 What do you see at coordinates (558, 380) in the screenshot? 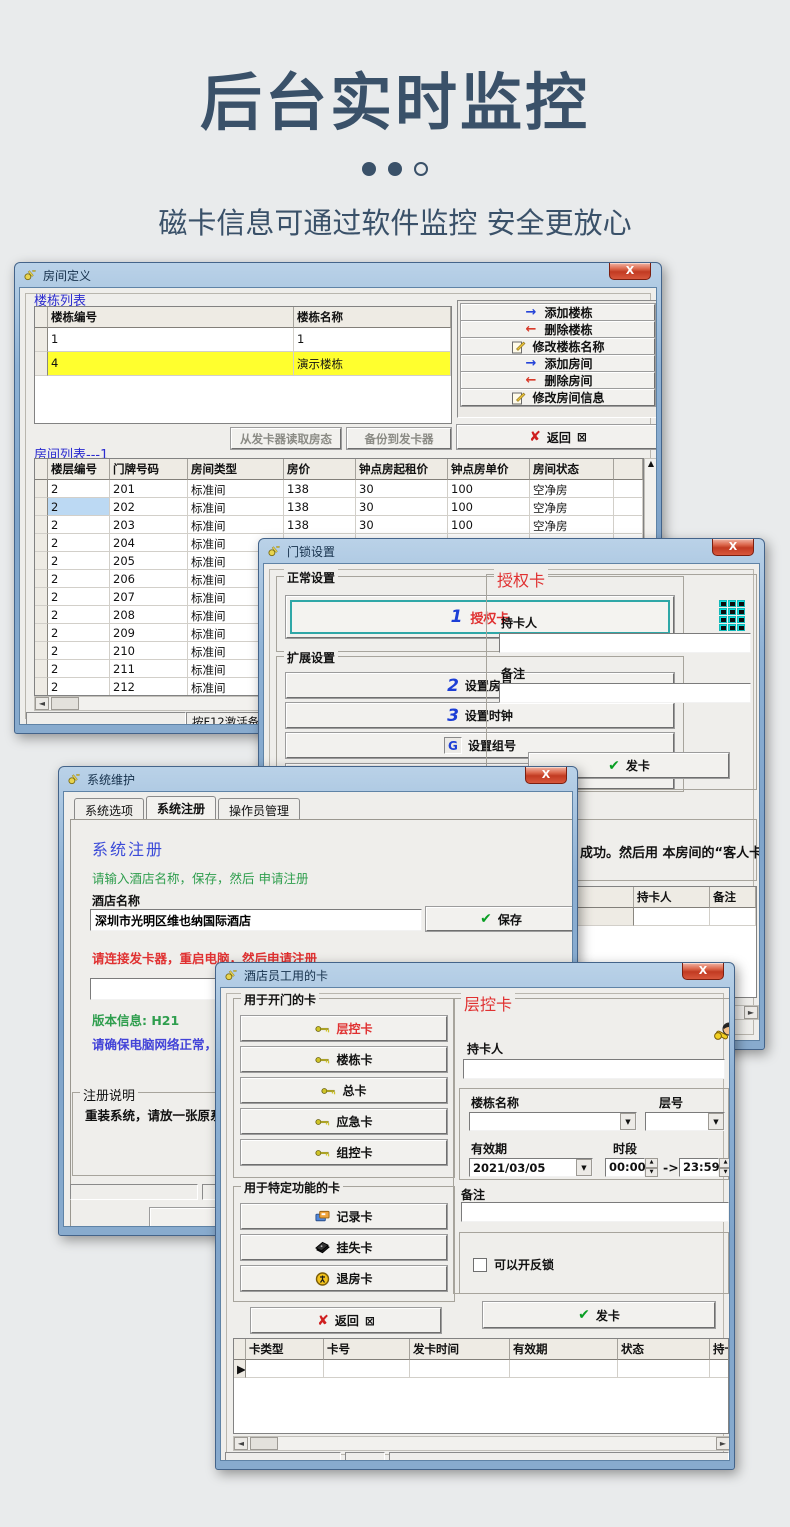
I see `delete-room-button: ← 删除房间` at bounding box center [558, 380].